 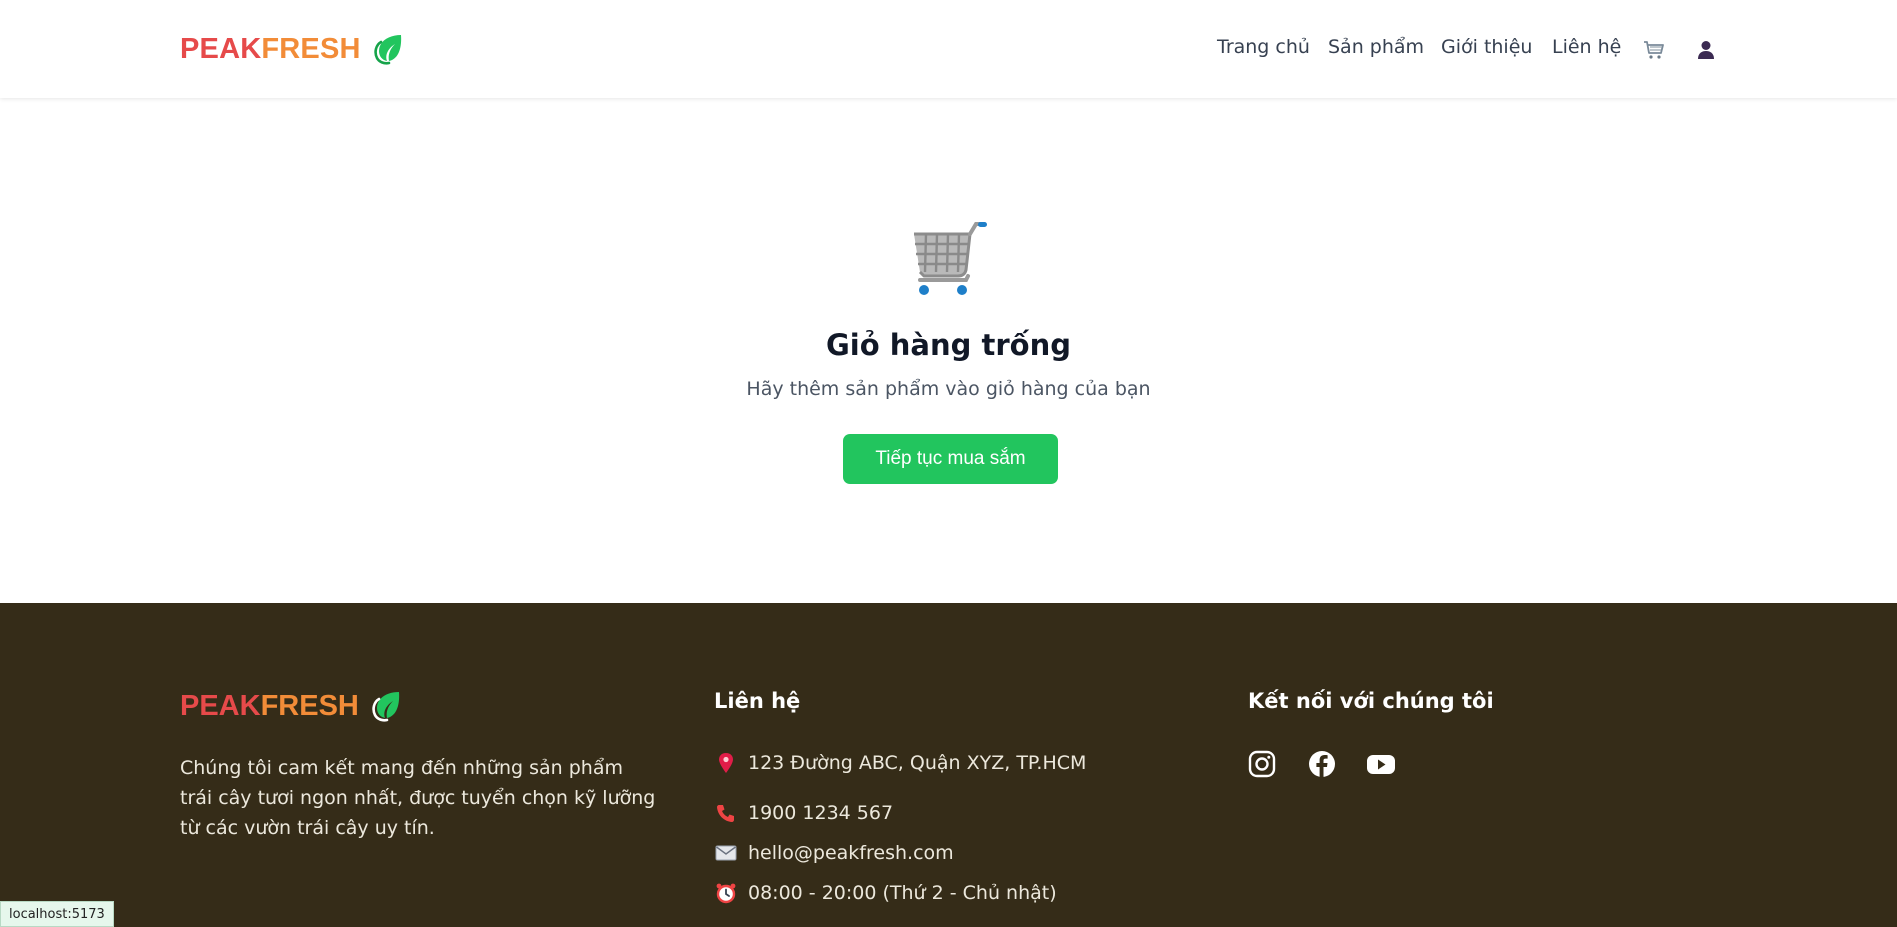 What do you see at coordinates (726, 813) in the screenshot?
I see `phone-icon` at bounding box center [726, 813].